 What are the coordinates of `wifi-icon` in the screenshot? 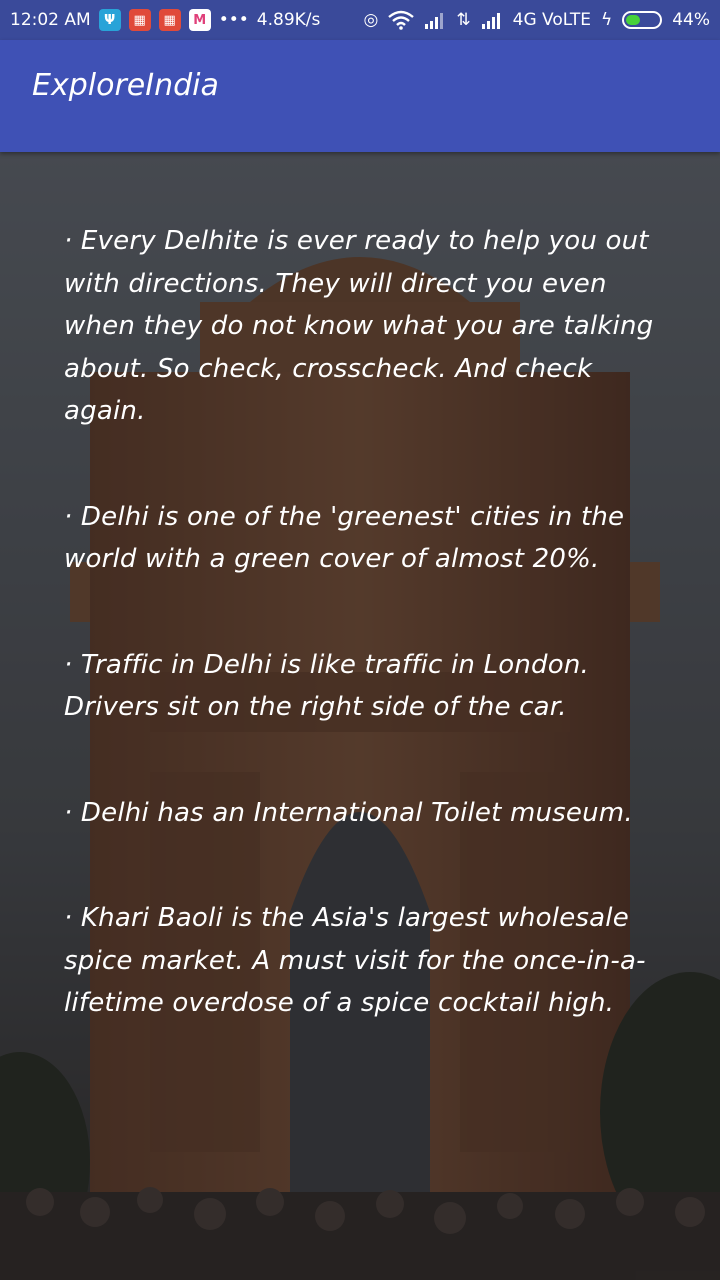 It's located at (401, 20).